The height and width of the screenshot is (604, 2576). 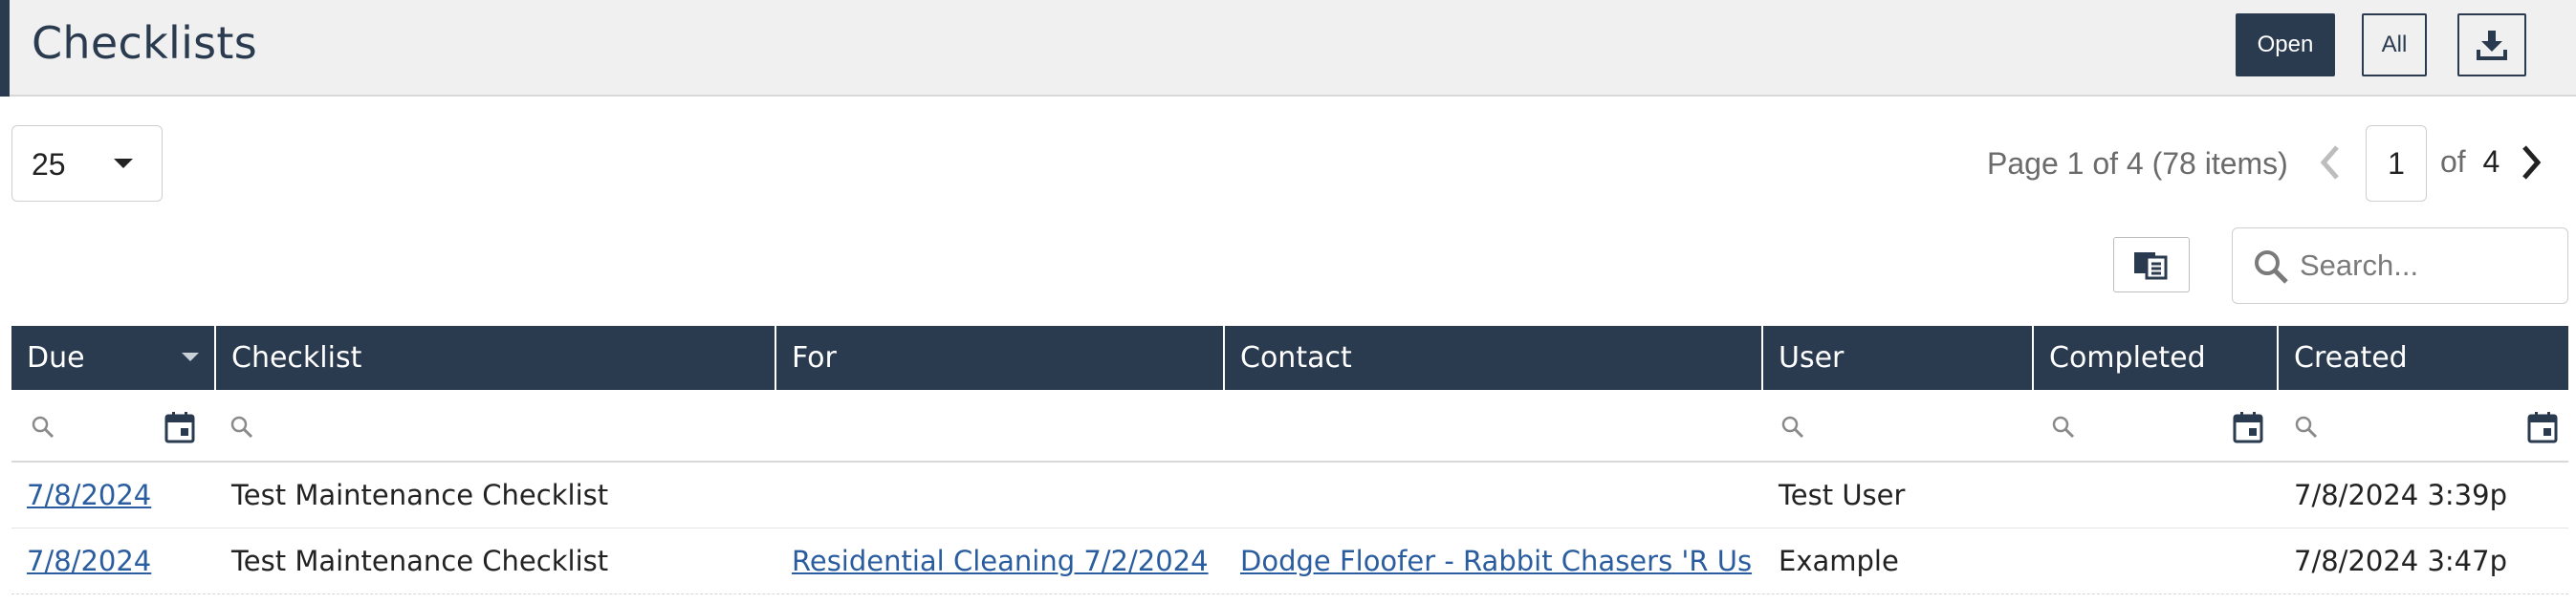 I want to click on cell-contact: Dodge Floofer - Rabbit Chasers 'R Us, so click(x=1494, y=561).